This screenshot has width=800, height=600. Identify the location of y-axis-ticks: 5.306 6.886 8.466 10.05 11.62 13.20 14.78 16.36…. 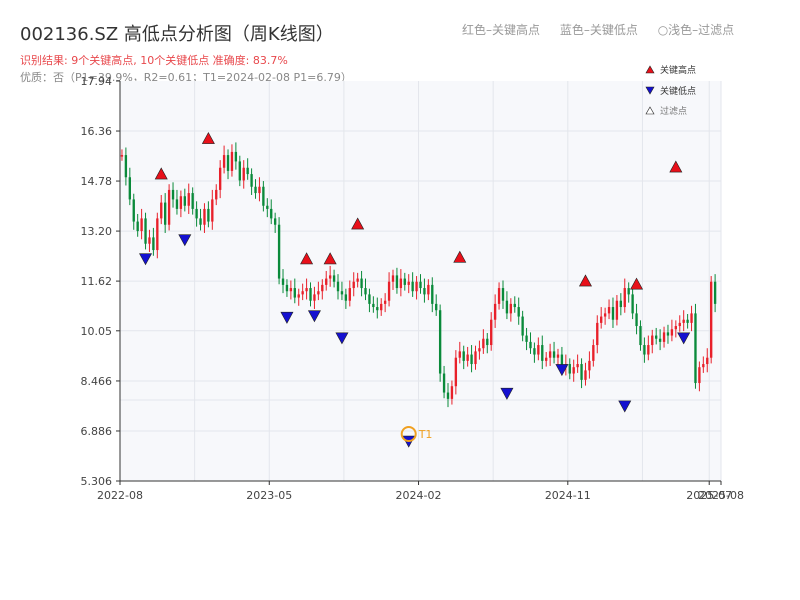
(100, 281).